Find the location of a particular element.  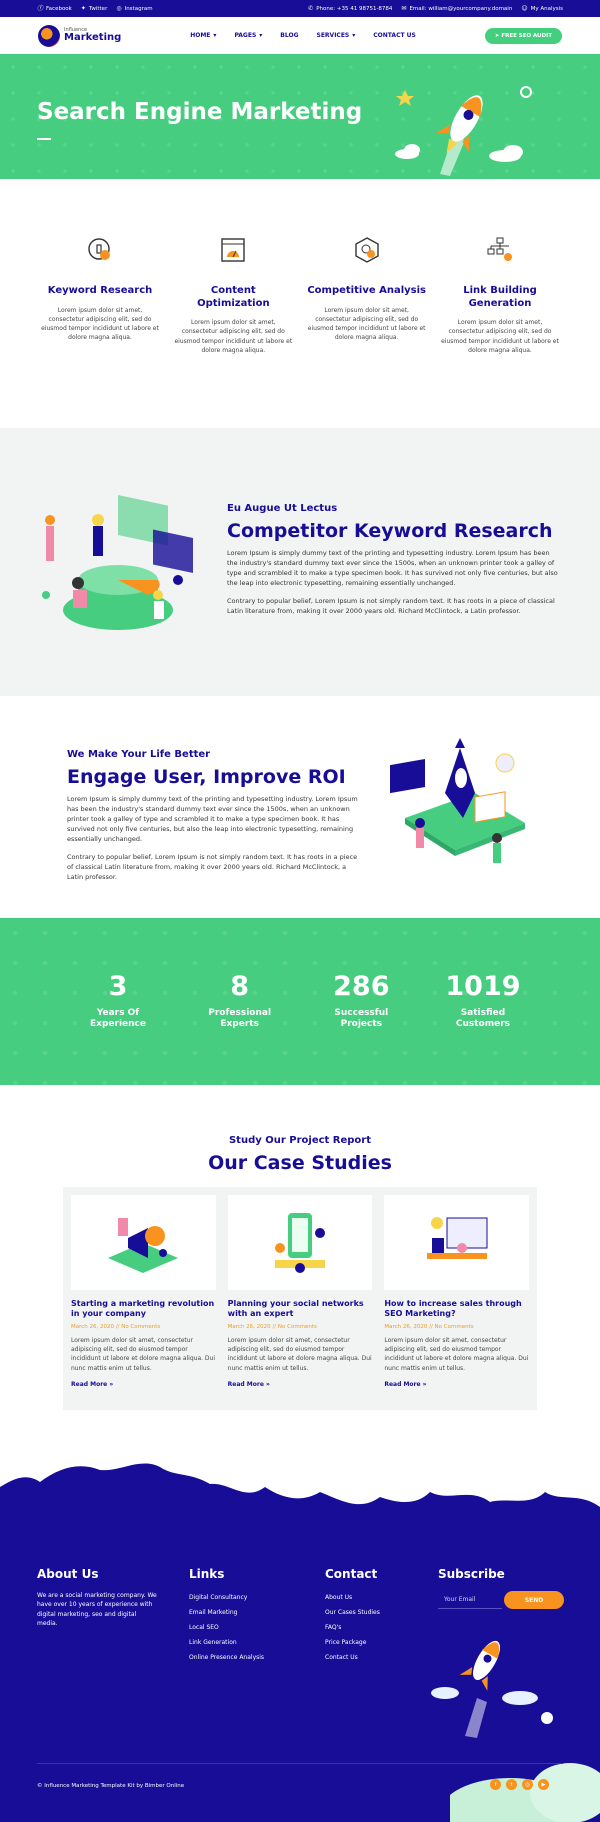

subscribe-email-input is located at coordinates (470, 1600).